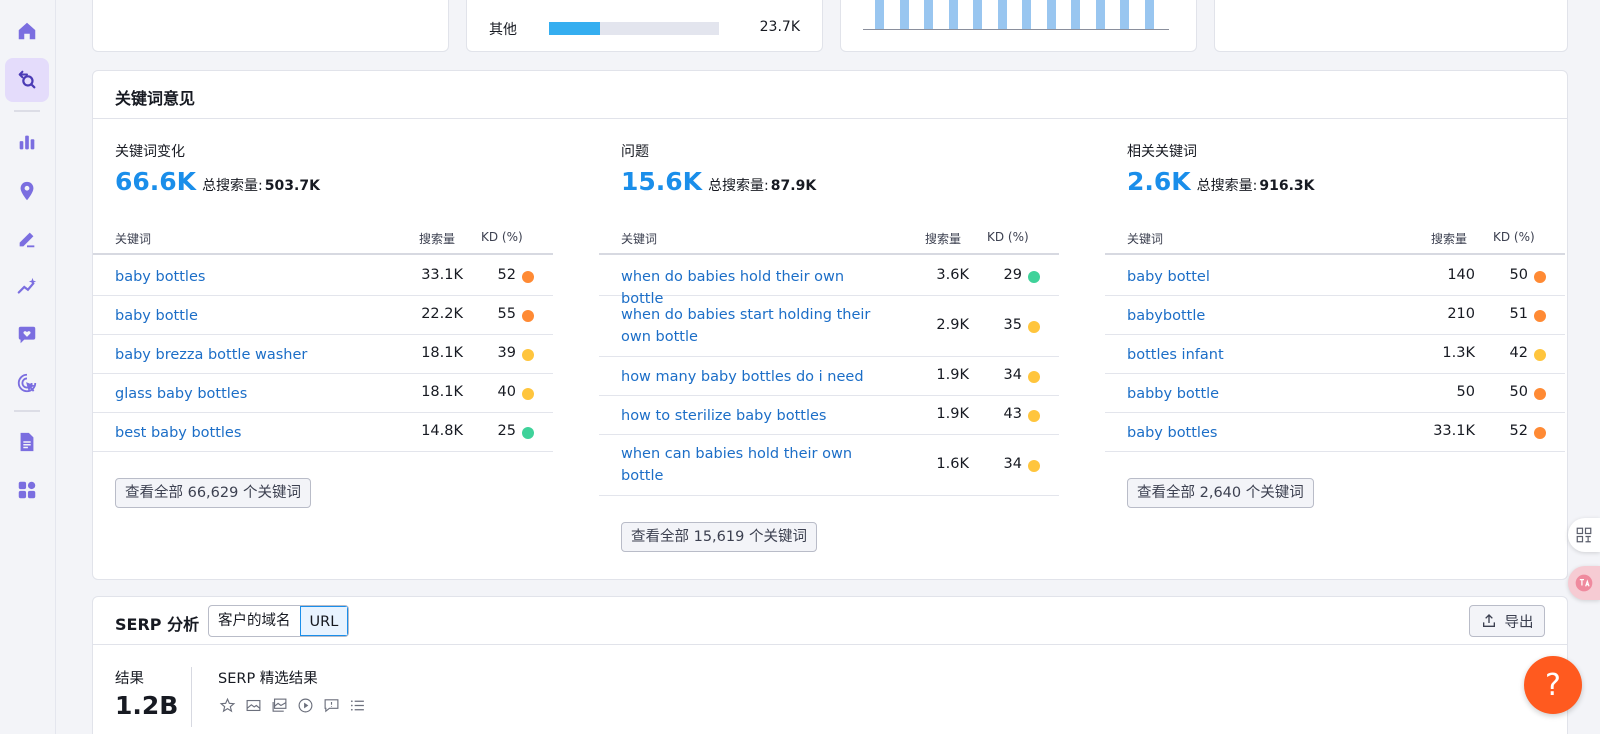  I want to click on keyword-count: 2.6K, so click(1159, 181).